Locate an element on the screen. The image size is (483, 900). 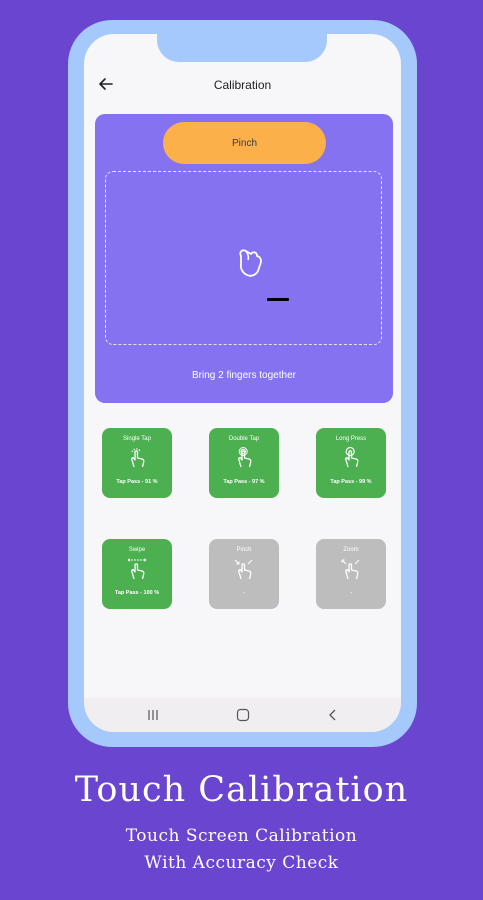
home-icon is located at coordinates (243, 715).